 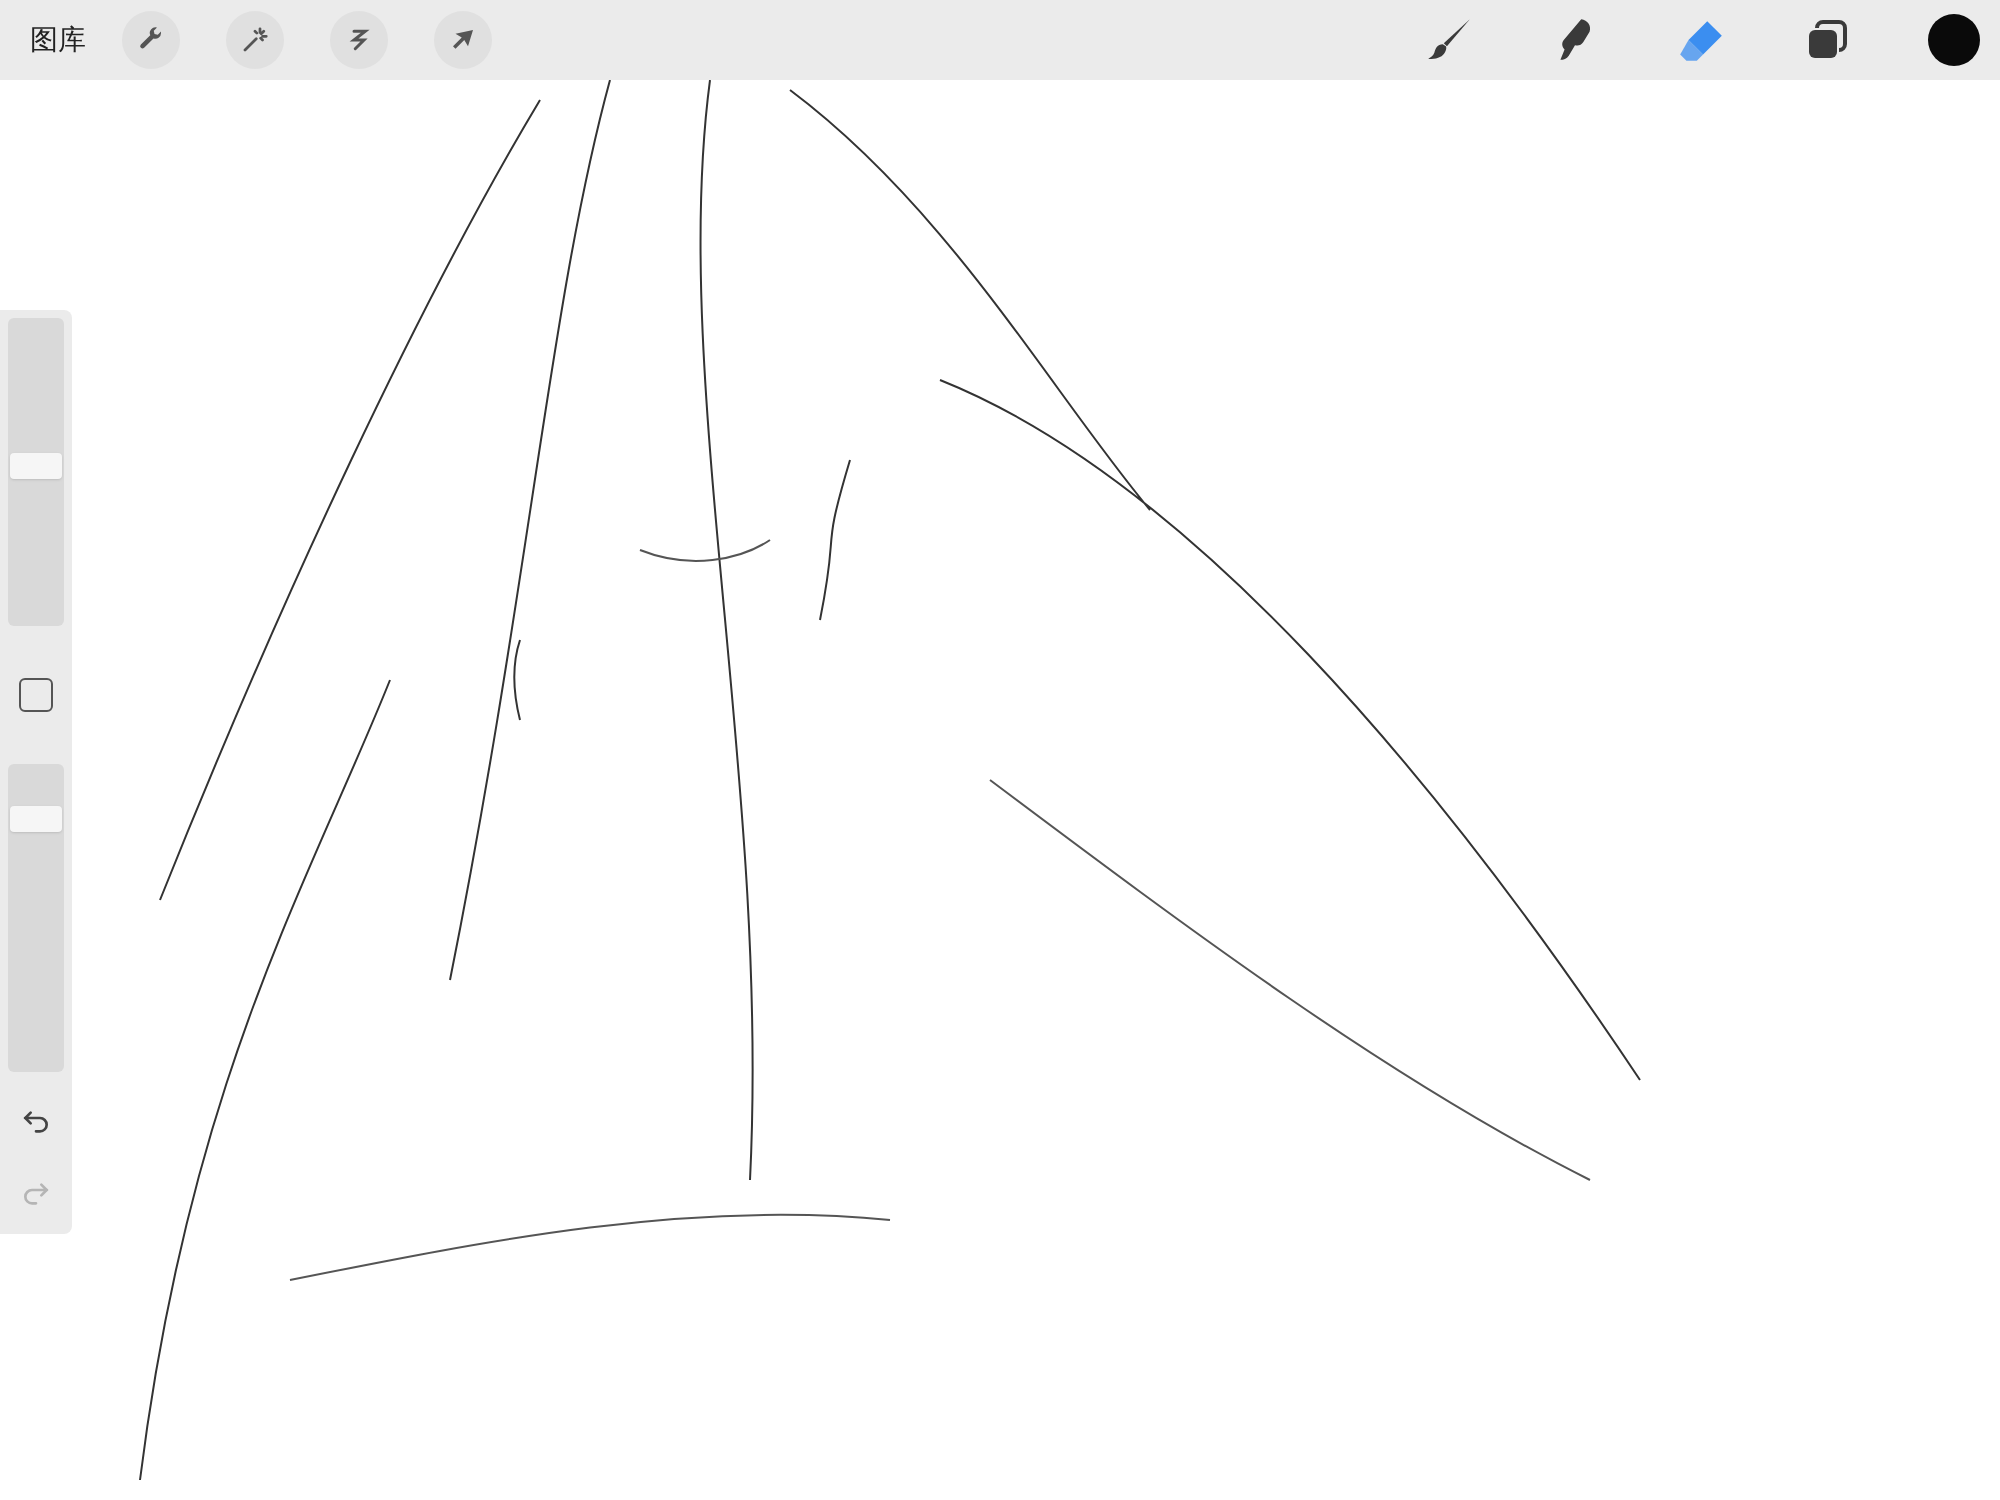 I want to click on color-swatch, so click(x=1954, y=40).